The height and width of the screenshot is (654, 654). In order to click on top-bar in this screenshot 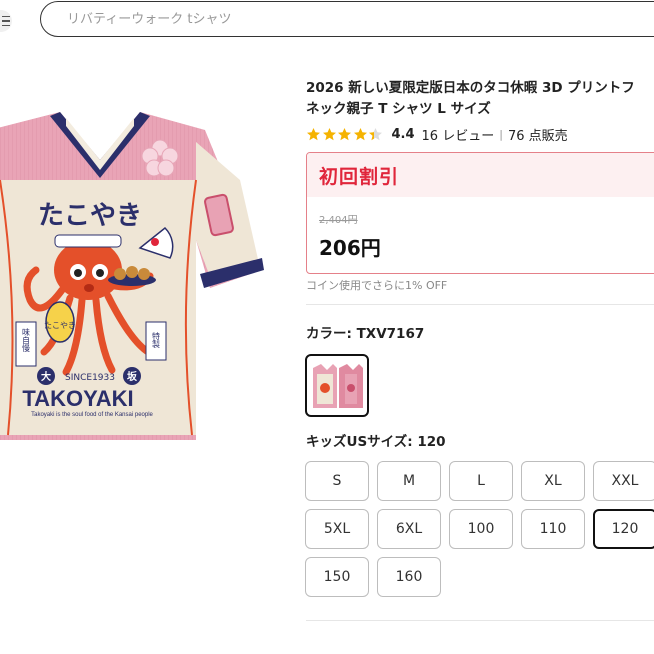, I will do `click(327, 20)`.